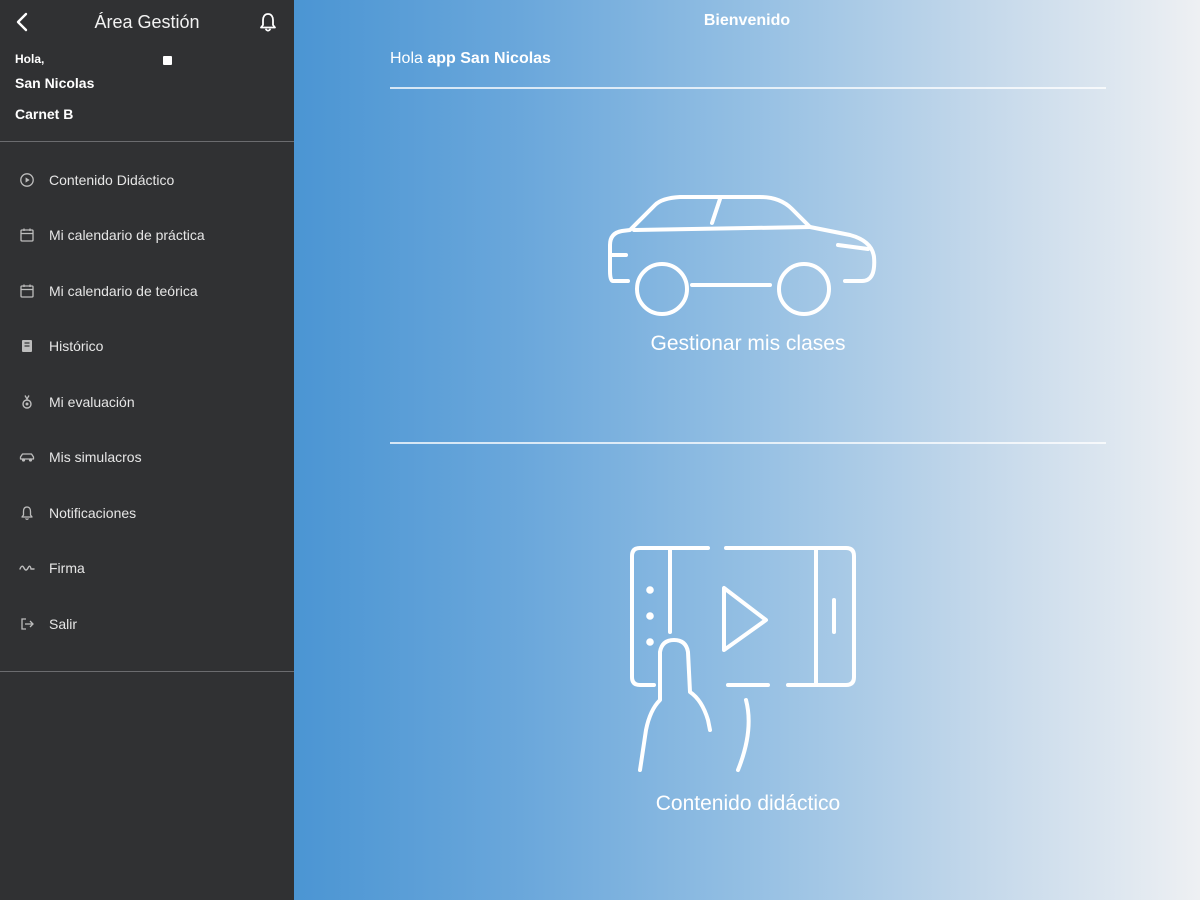  Describe the element at coordinates (167, 60) in the screenshot. I see `status-dot` at that location.